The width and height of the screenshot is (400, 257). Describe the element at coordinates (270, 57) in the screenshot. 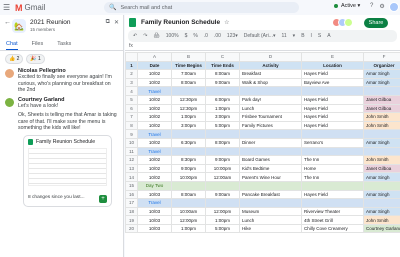

I see `column-header: D` at that location.